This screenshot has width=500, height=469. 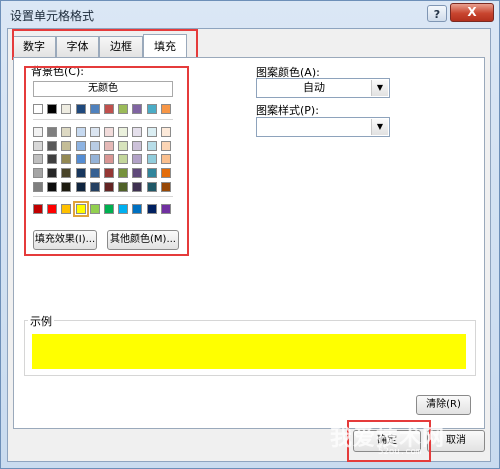 What do you see at coordinates (34, 46) in the screenshot?
I see `tab-number: 数字` at bounding box center [34, 46].